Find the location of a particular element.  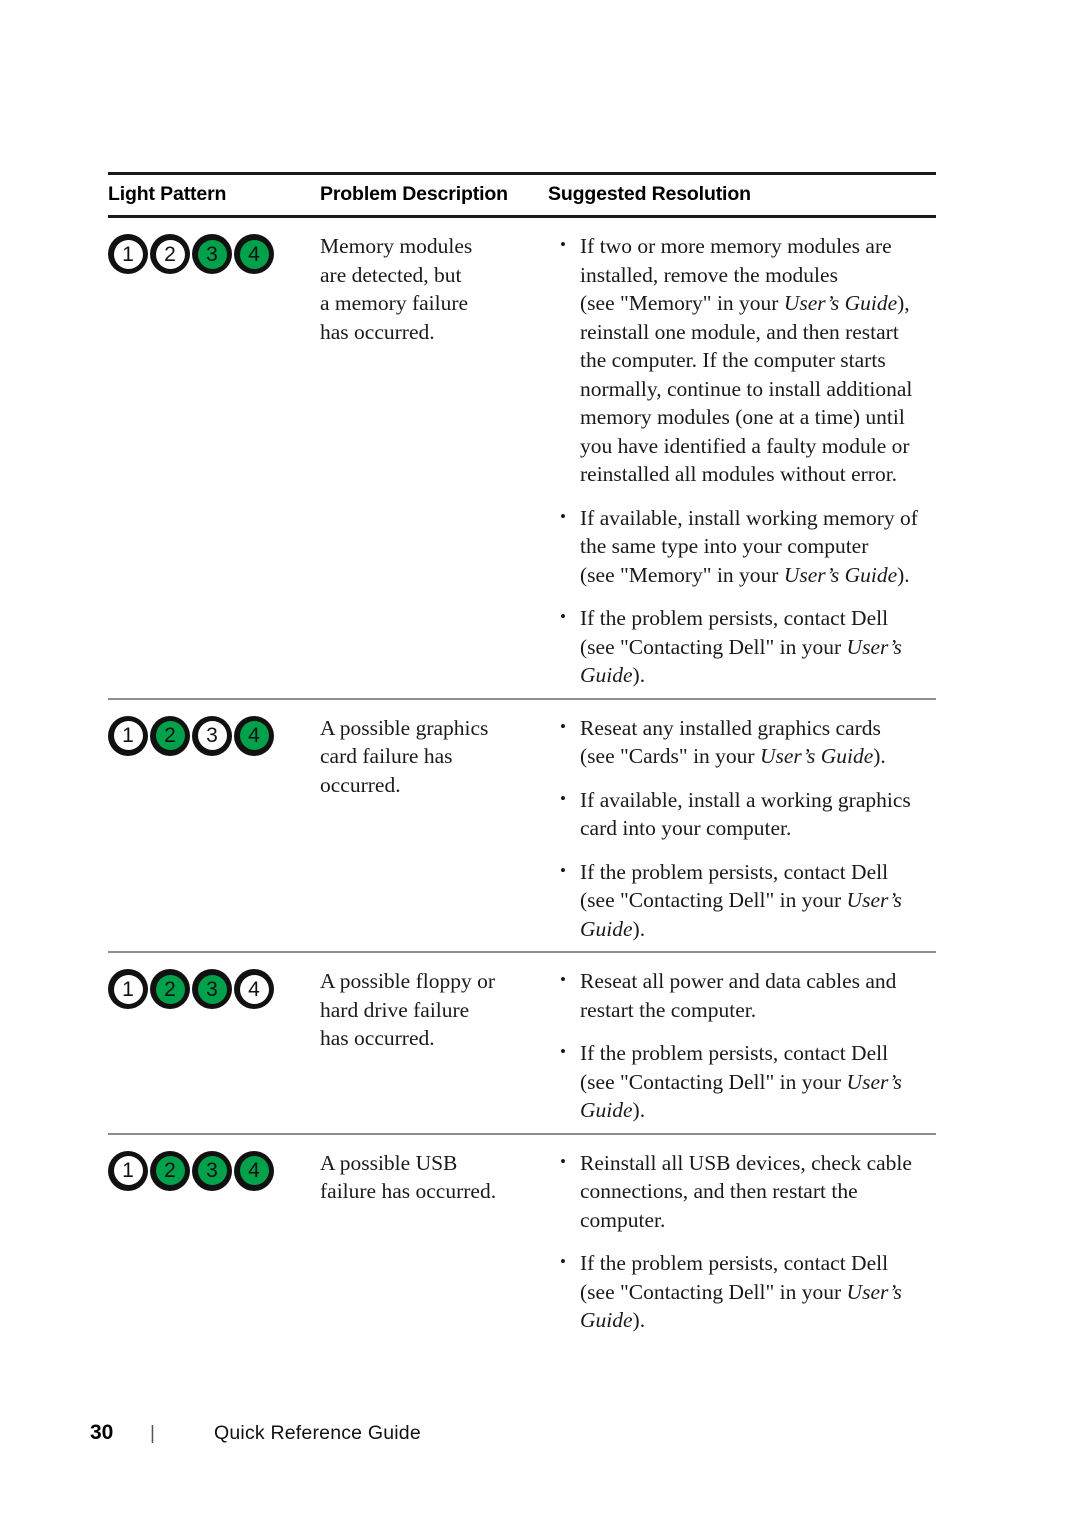

text-line: Memory modules is located at coordinates (396, 246).